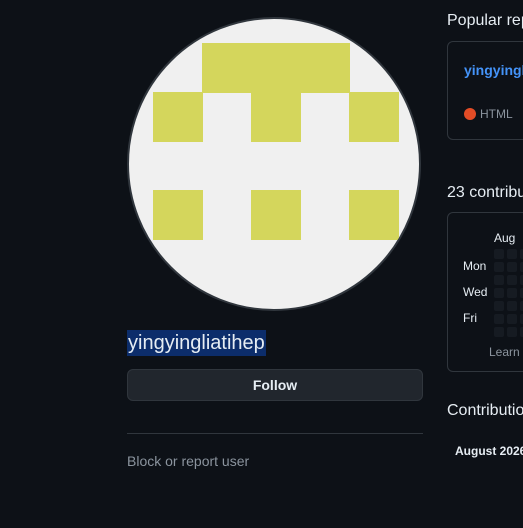 This screenshot has height=528, width=523. Describe the element at coordinates (506, 352) in the screenshot. I see `learn-how-link: Learn h` at that location.